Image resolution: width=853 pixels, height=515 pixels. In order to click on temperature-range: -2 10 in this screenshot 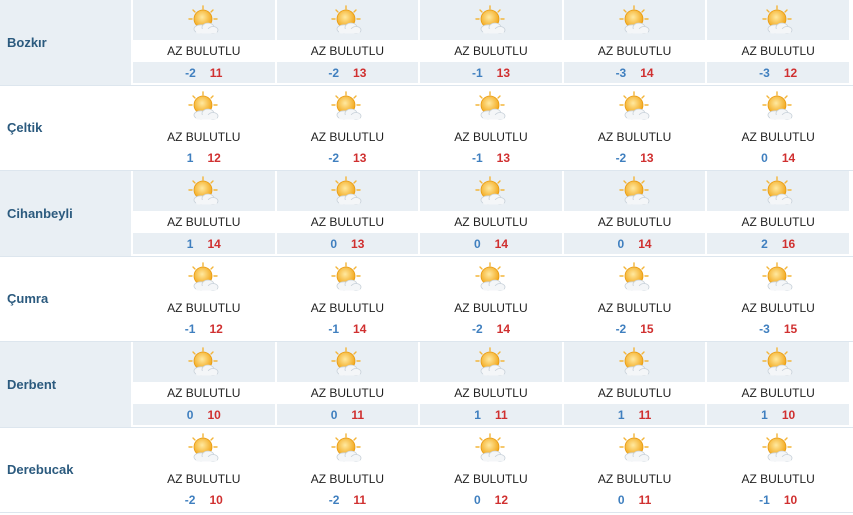, I will do `click(204, 500)`.